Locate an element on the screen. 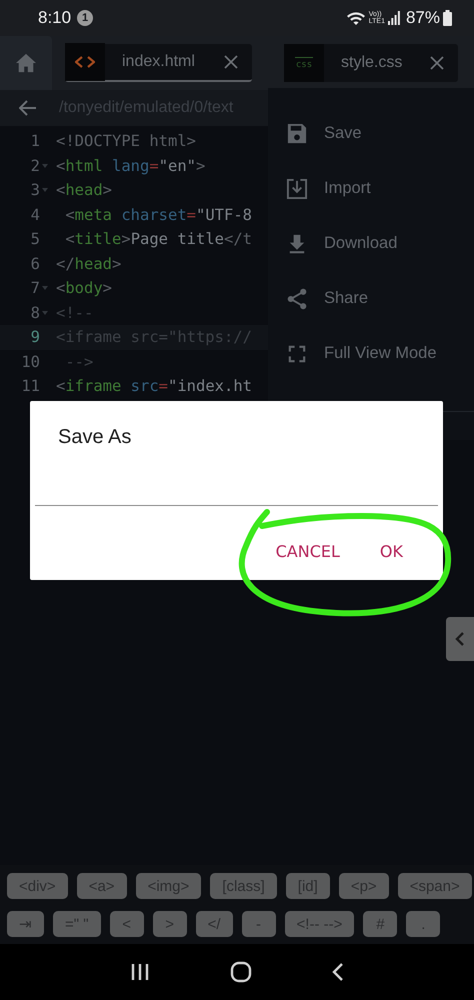 This screenshot has height=1000, width=474. recent-apps-icon is located at coordinates (140, 972).